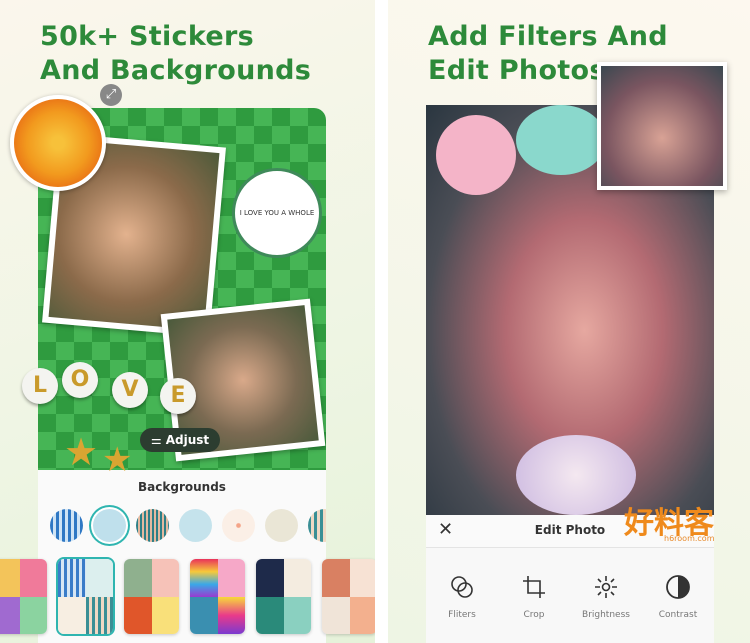 The height and width of the screenshot is (643, 750). I want to click on left-headline: 50k+ Stickers And Backgrounds, so click(175, 54).